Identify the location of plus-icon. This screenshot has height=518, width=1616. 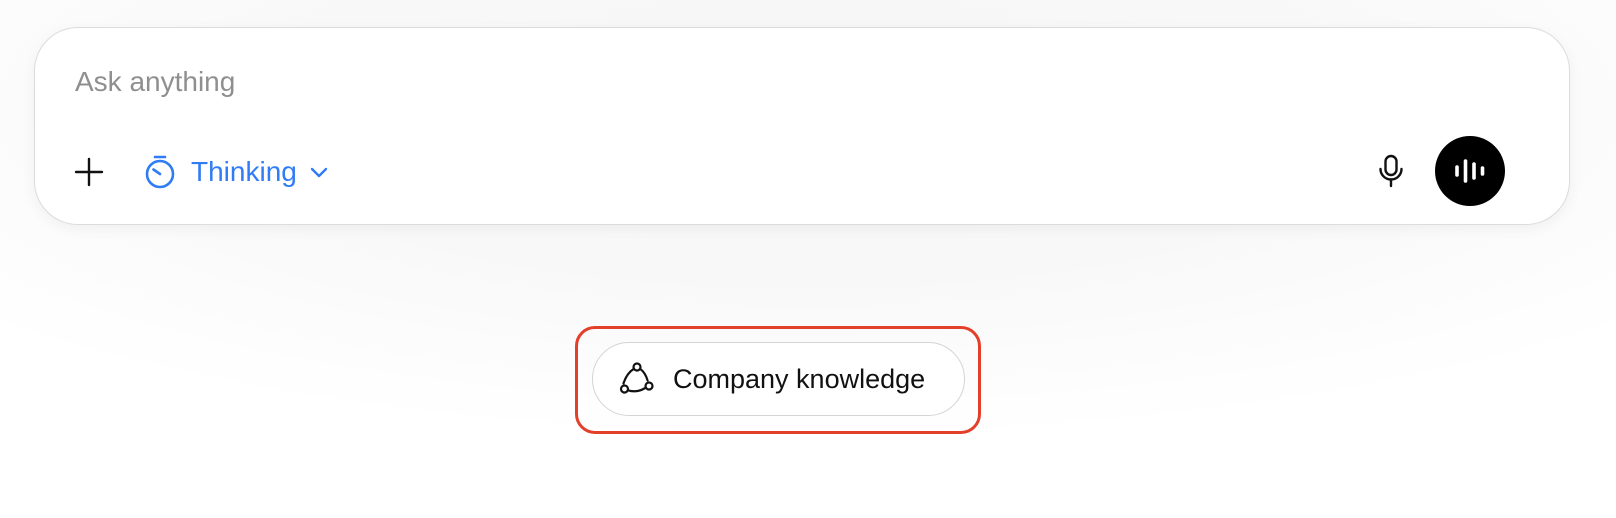
(89, 172).